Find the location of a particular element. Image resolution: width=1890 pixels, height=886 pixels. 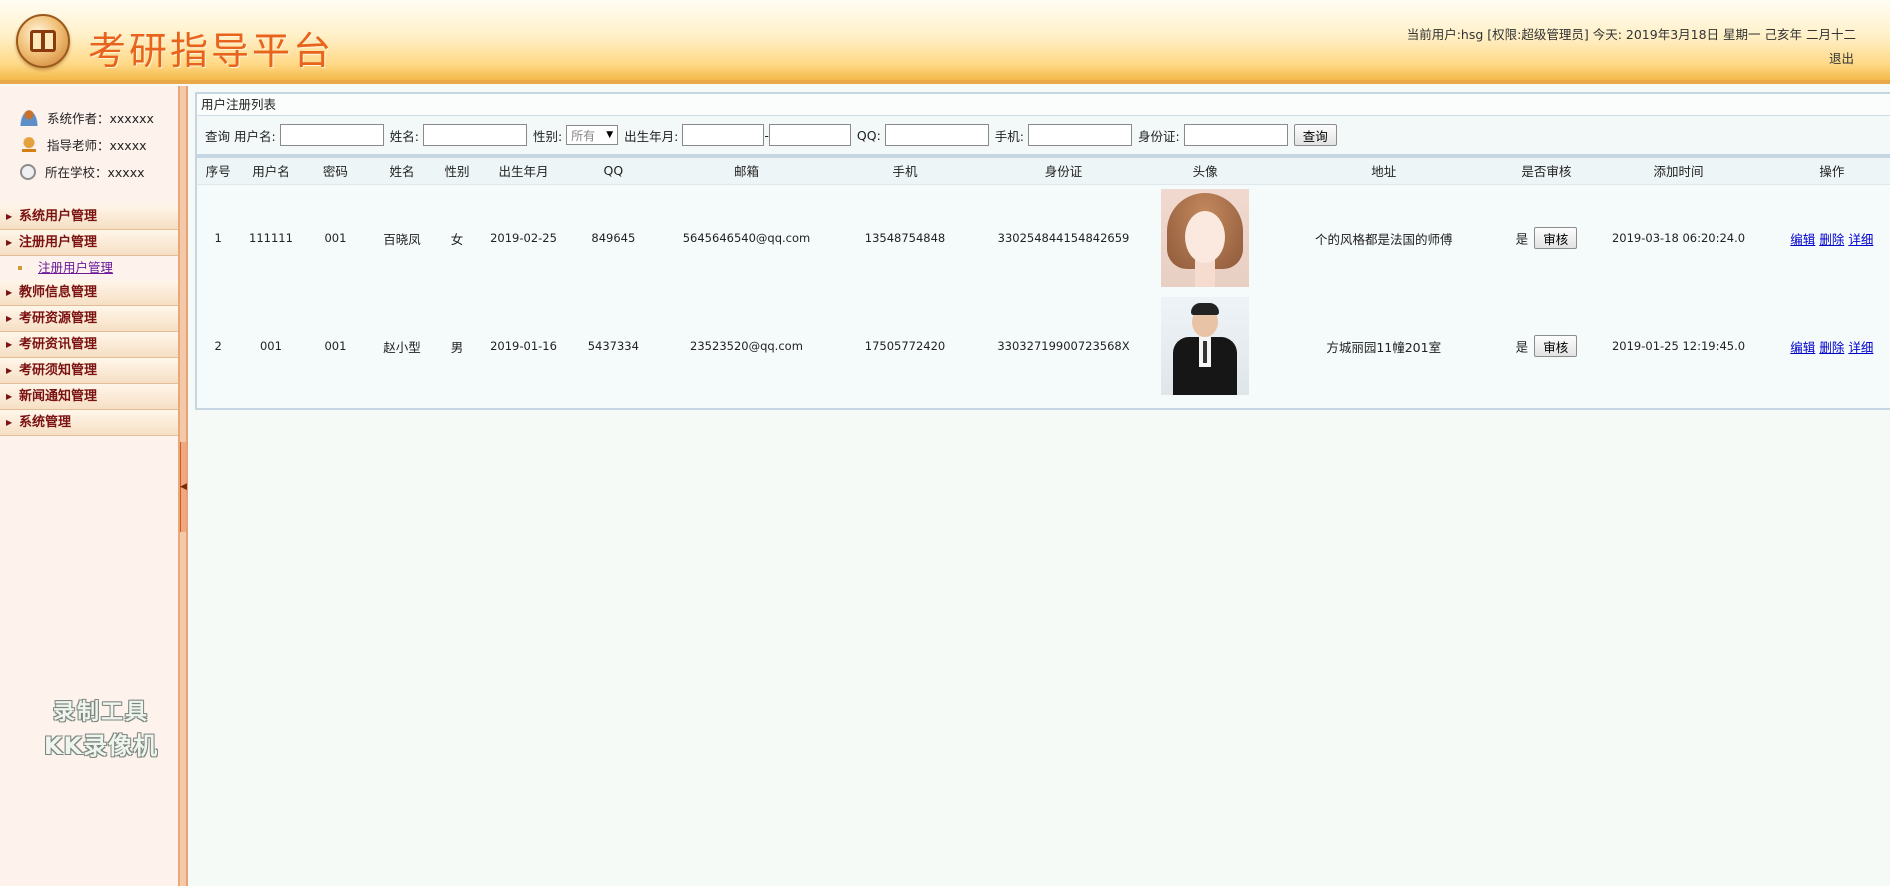

gender-select: 所有 ▼ is located at coordinates (592, 135).